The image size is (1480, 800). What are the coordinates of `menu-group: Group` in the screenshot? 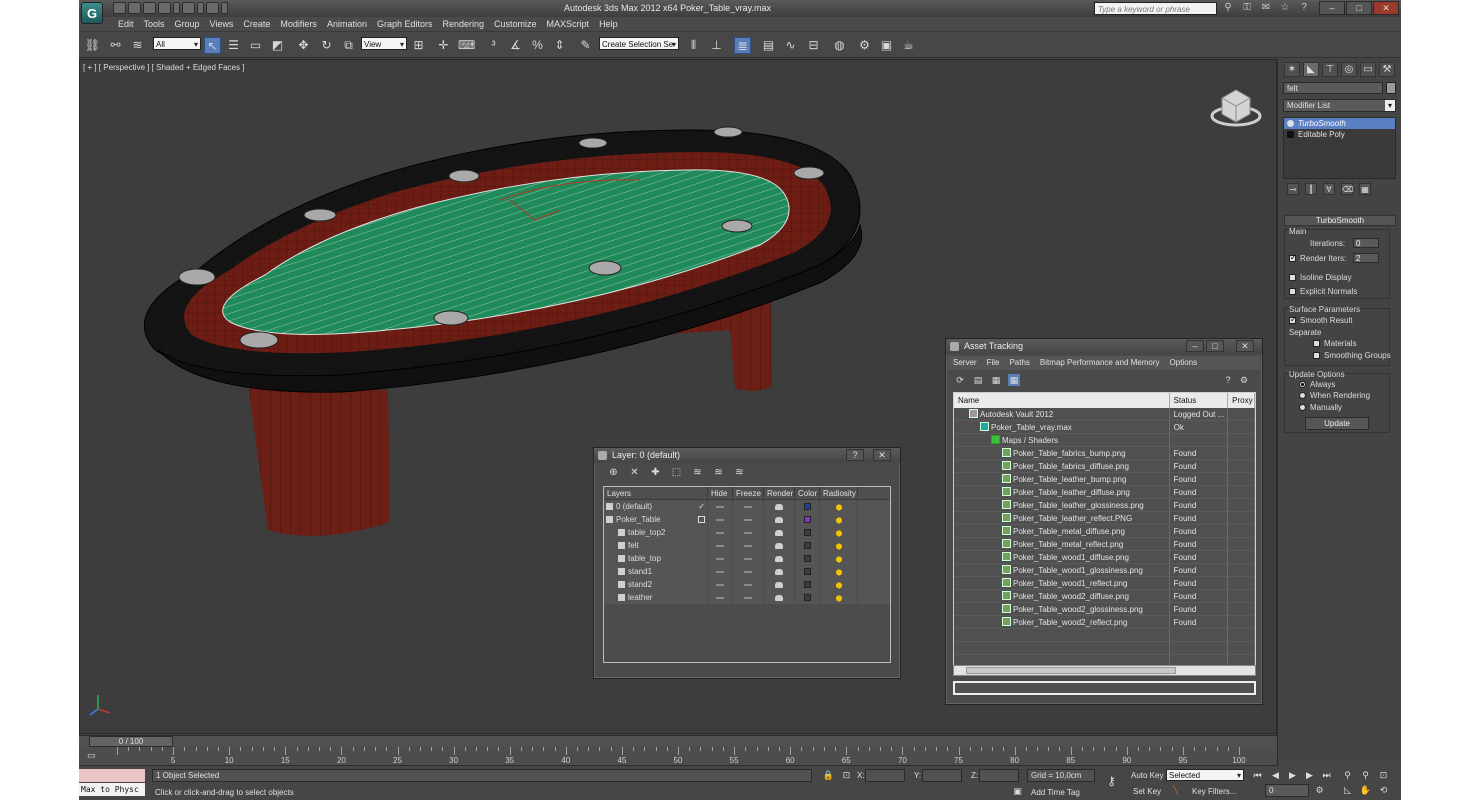 It's located at (187, 24).